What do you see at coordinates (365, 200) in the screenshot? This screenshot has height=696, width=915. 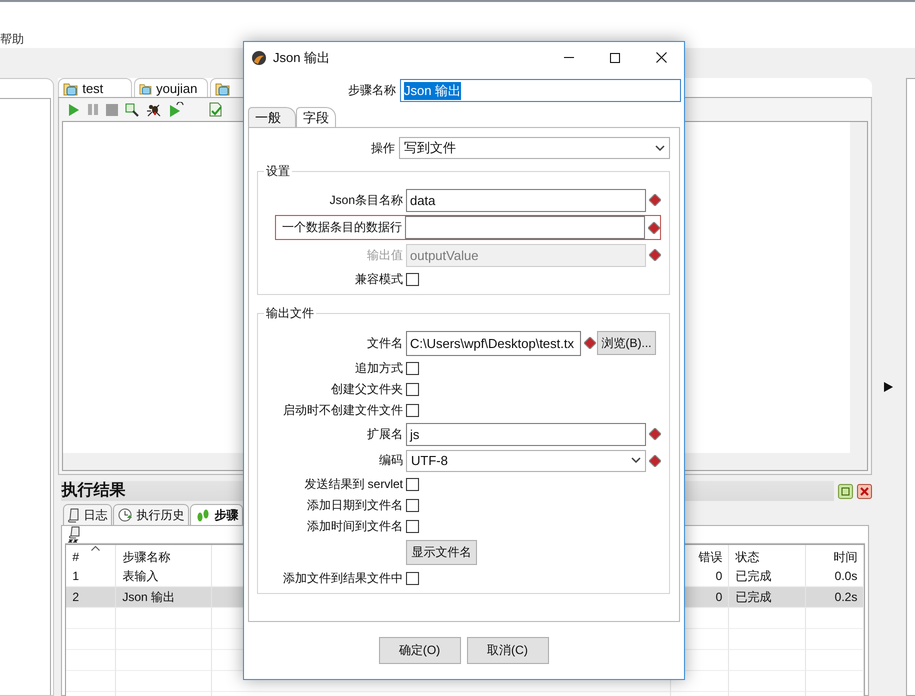 I see `field-label: Json条目名称` at bounding box center [365, 200].